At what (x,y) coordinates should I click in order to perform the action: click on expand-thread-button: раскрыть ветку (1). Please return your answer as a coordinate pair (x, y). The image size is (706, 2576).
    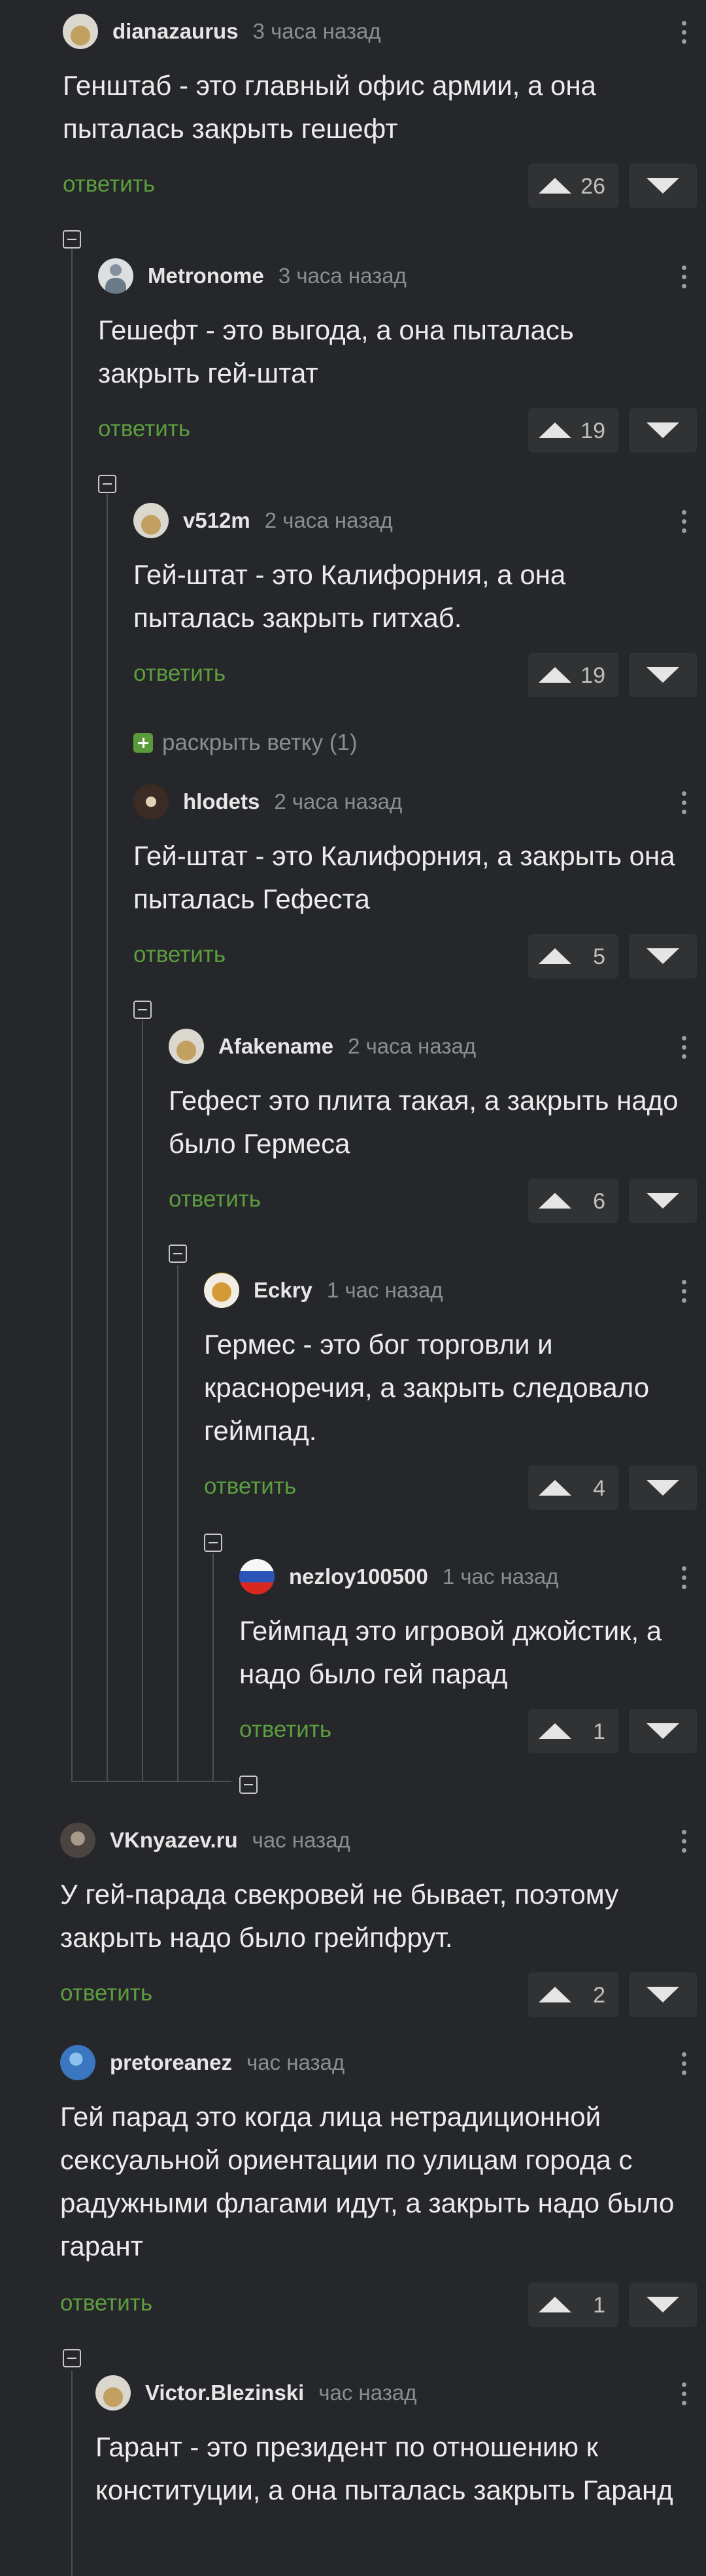
    Looking at the image, I should click on (245, 743).